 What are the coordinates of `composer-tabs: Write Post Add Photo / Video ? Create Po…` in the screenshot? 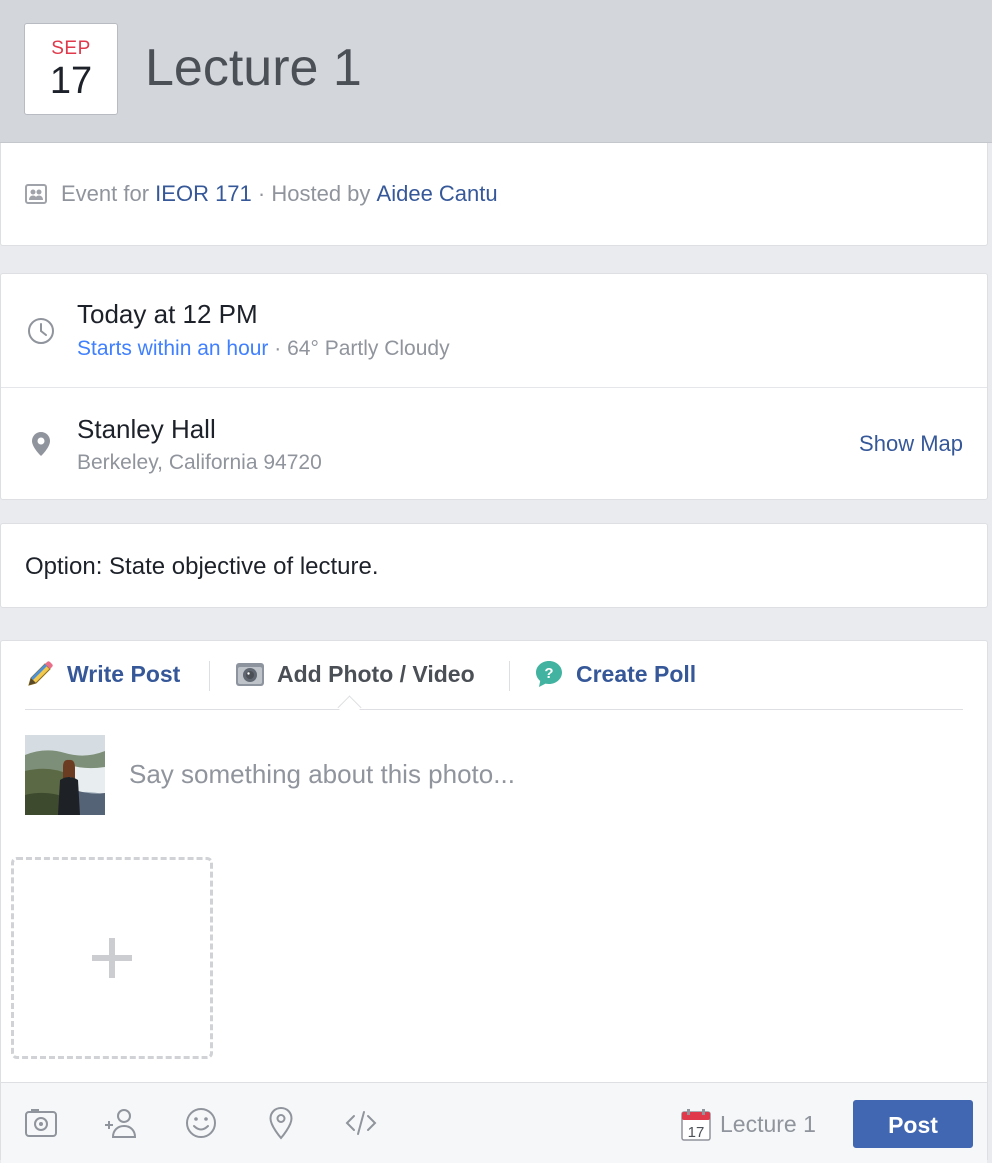 It's located at (494, 675).